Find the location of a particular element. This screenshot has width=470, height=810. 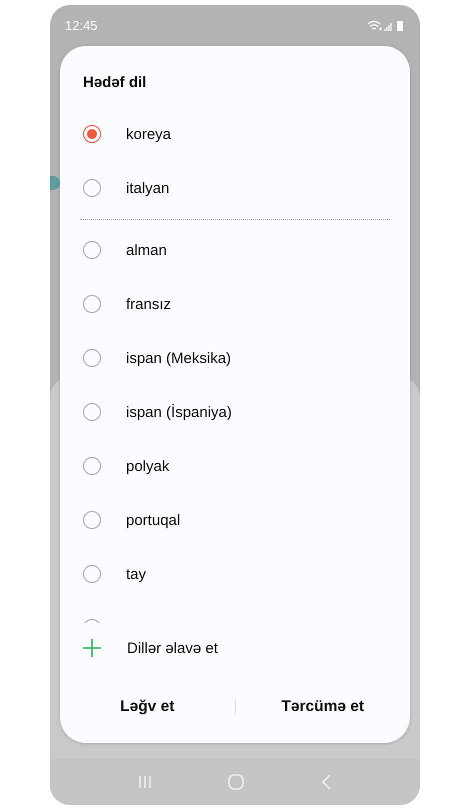

dialog-button: Ləğv et is located at coordinates (147, 707).